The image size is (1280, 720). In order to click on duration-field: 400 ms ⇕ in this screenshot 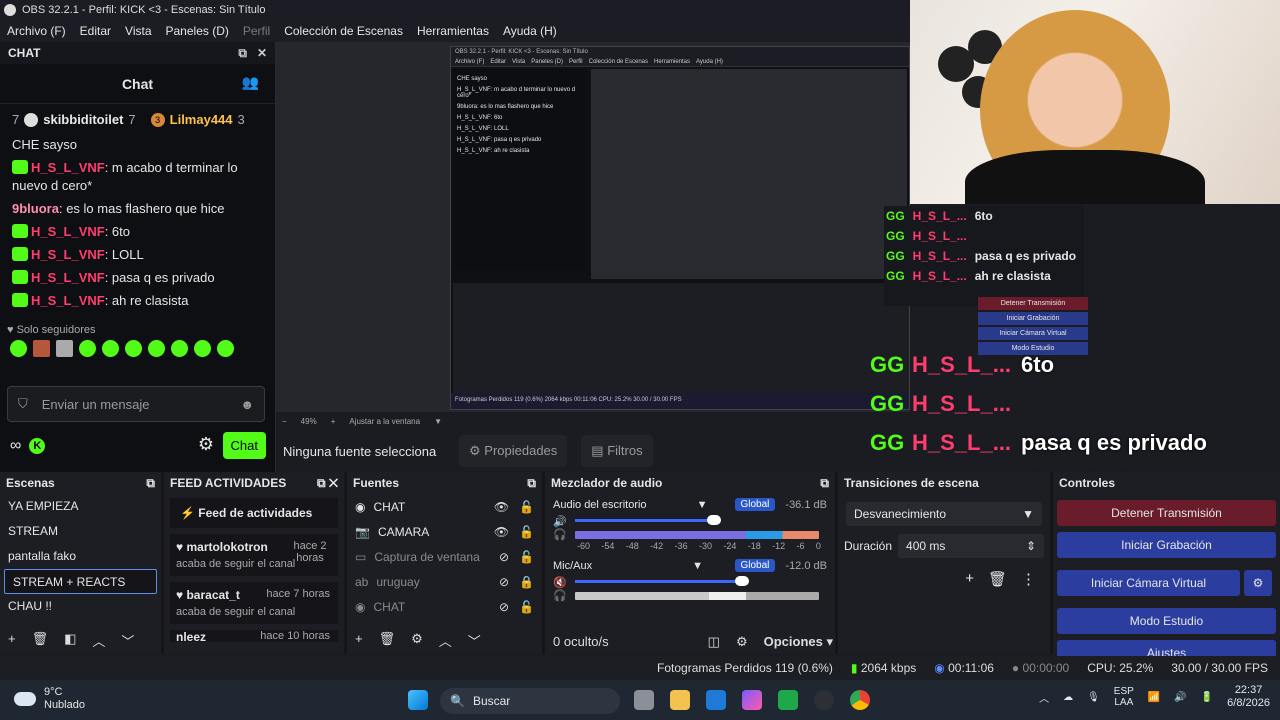, I will do `click(971, 546)`.